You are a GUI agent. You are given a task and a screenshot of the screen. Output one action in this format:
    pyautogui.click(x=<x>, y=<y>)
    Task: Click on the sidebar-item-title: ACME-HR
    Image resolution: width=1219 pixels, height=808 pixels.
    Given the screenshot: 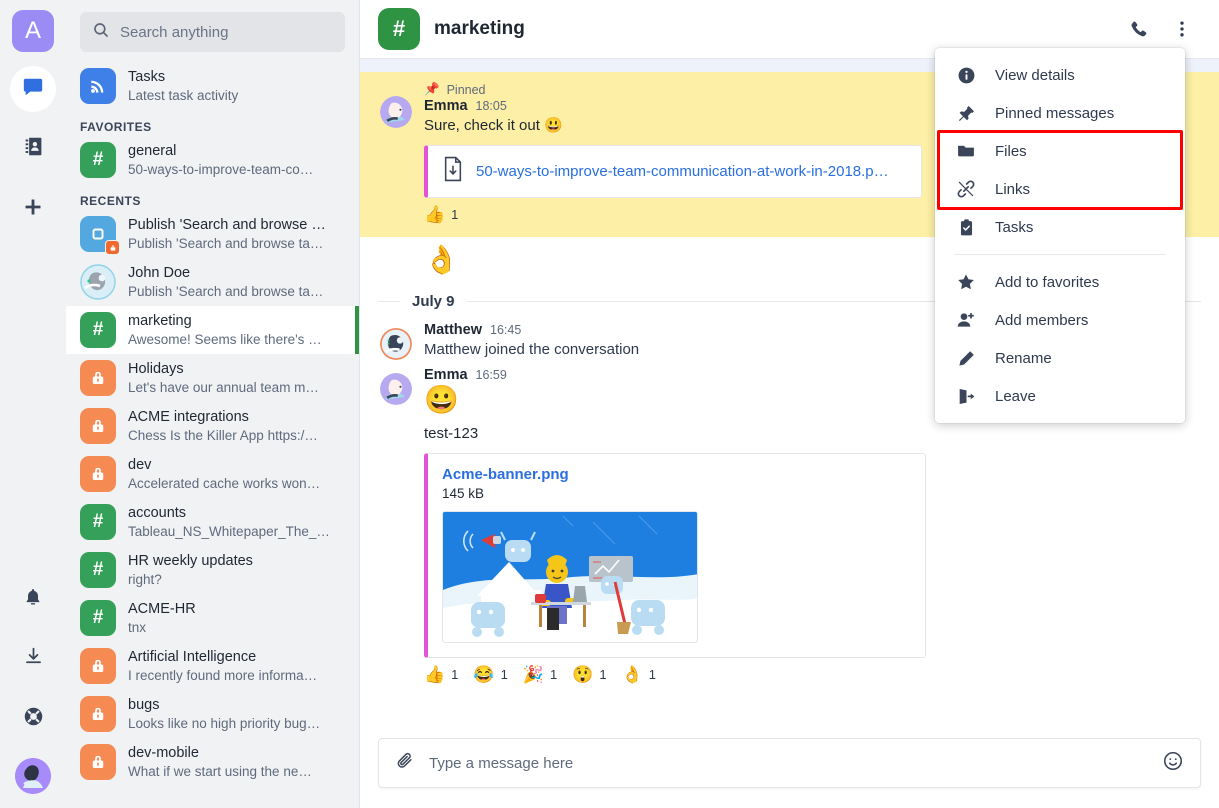 What is the action you would take?
    pyautogui.click(x=162, y=608)
    